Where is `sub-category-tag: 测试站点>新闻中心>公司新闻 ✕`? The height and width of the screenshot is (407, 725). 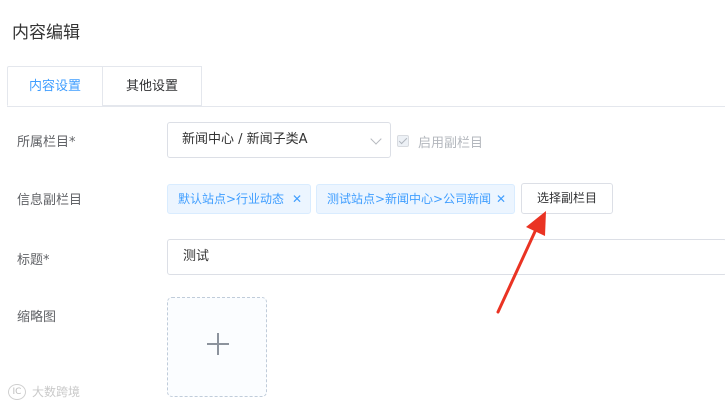
sub-category-tag: 测试站点>新闻中心>公司新闻 ✕ is located at coordinates (415, 199).